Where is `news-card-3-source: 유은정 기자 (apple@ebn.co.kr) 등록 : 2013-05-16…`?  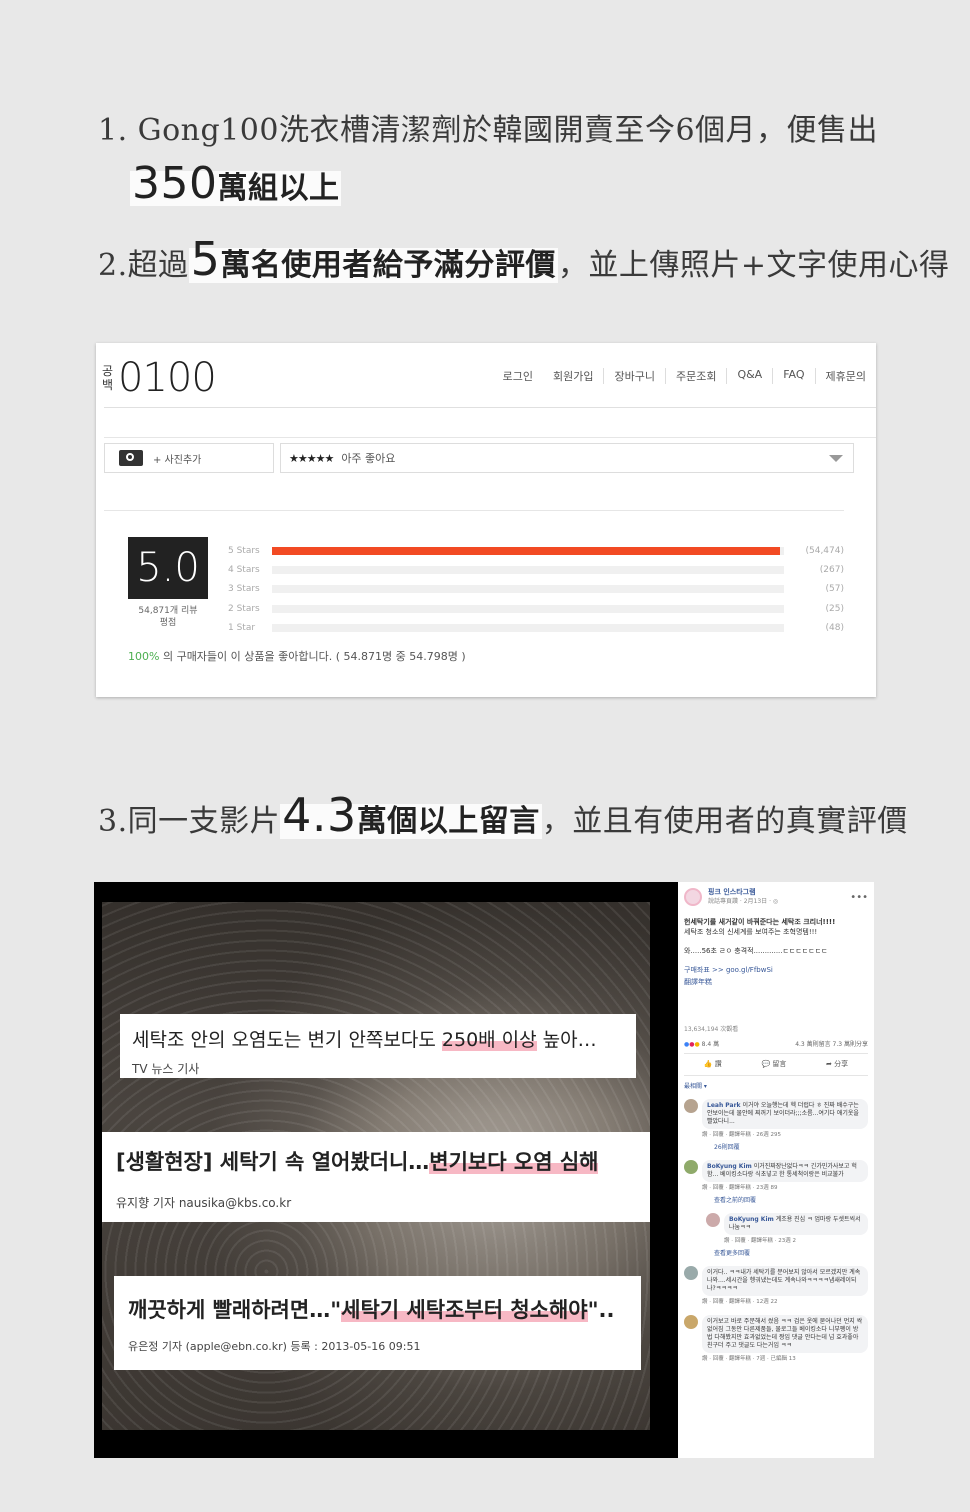 news-card-3-source: 유은정 기자 (apple@ebn.co.kr) 등록 : 2013-05-16… is located at coordinates (274, 1346).